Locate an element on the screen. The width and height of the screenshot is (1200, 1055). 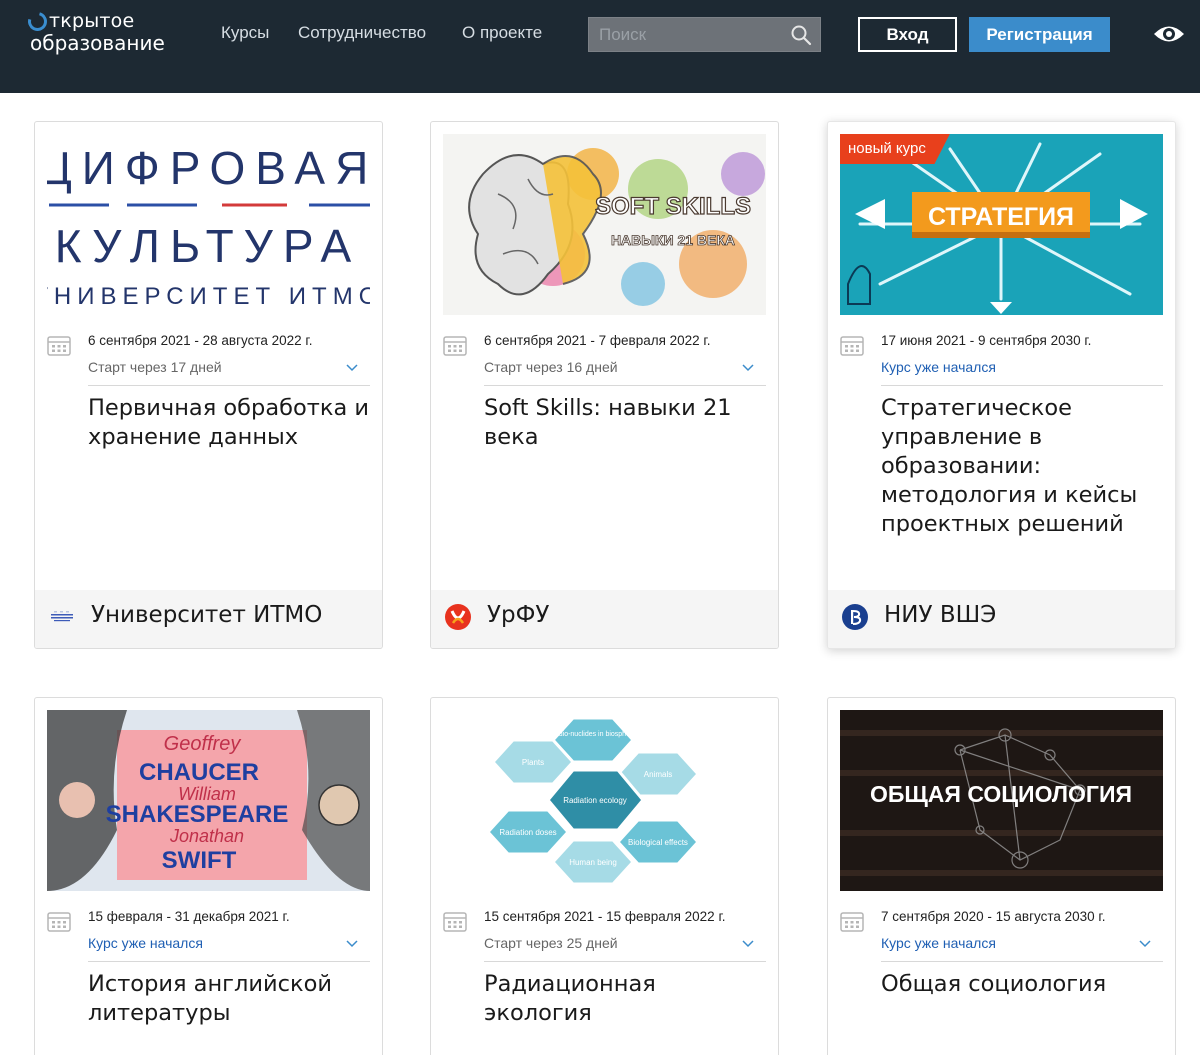
nav-cooperation: Сотрудничество is located at coordinates (362, 33).